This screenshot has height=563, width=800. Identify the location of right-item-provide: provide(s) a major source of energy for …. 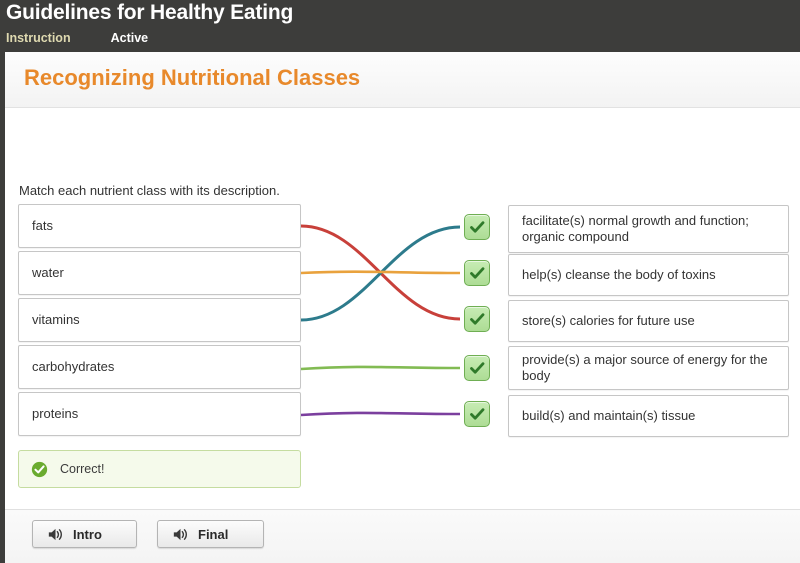
(648, 368).